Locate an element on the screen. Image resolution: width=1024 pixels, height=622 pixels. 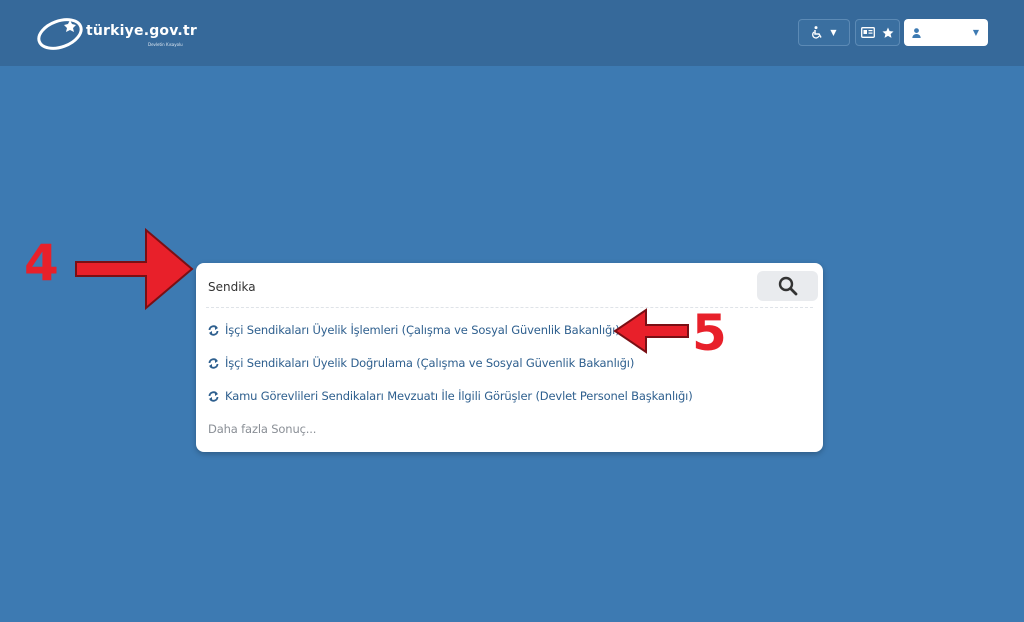
id-card-icon is located at coordinates (868, 32).